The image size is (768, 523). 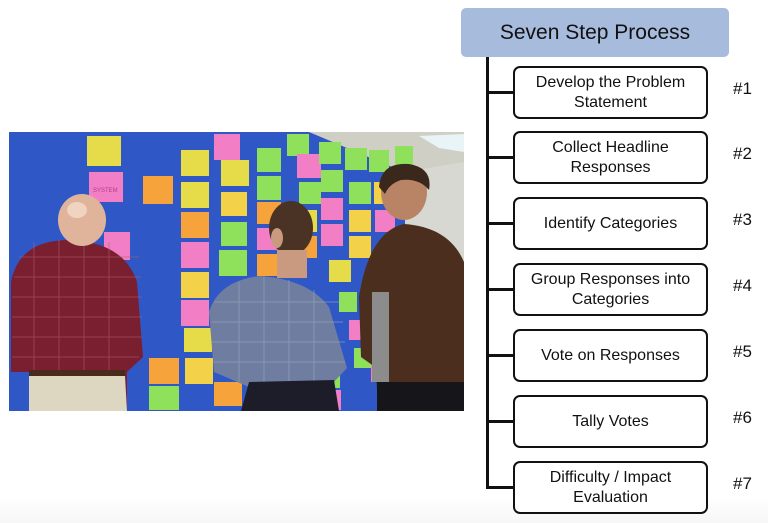 I want to click on step-label: Tally Votes, so click(x=610, y=421).